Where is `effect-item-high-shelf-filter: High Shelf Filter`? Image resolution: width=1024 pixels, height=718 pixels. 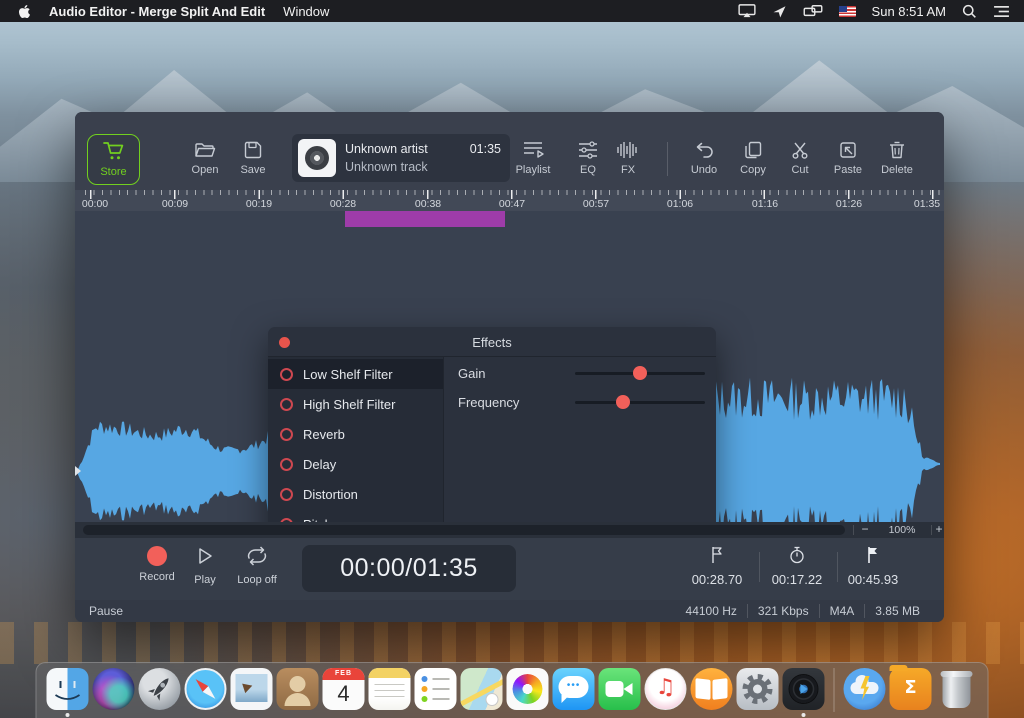 effect-item-high-shelf-filter: High Shelf Filter is located at coordinates (355, 404).